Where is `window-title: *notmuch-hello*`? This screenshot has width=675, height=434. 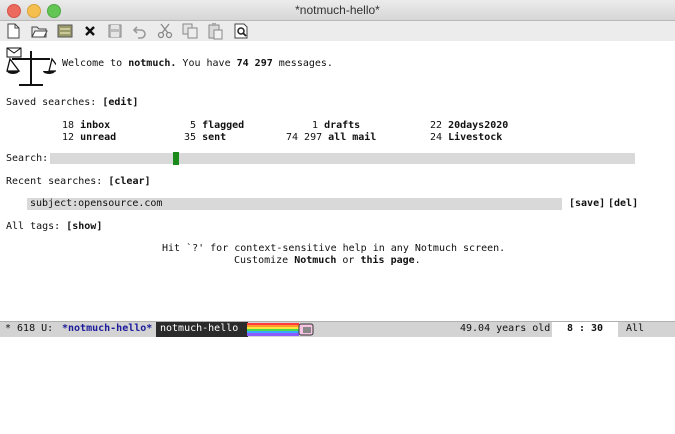 window-title: *notmuch-hello* is located at coordinates (337, 10).